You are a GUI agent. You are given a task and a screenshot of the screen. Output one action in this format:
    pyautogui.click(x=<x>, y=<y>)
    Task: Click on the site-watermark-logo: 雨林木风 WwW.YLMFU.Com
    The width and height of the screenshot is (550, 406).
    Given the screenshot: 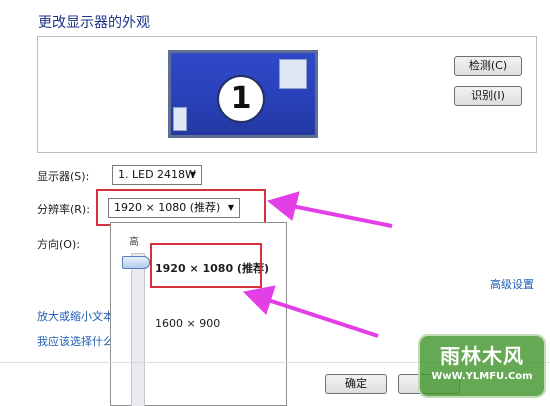 What is the action you would take?
    pyautogui.click(x=482, y=366)
    